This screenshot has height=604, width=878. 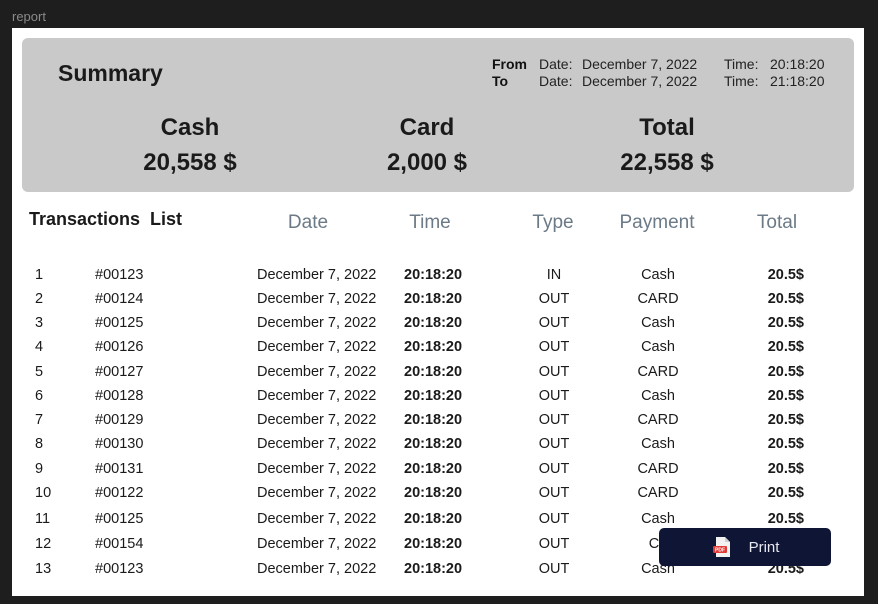 What do you see at coordinates (39, 347) in the screenshot?
I see `row-index: 4` at bounding box center [39, 347].